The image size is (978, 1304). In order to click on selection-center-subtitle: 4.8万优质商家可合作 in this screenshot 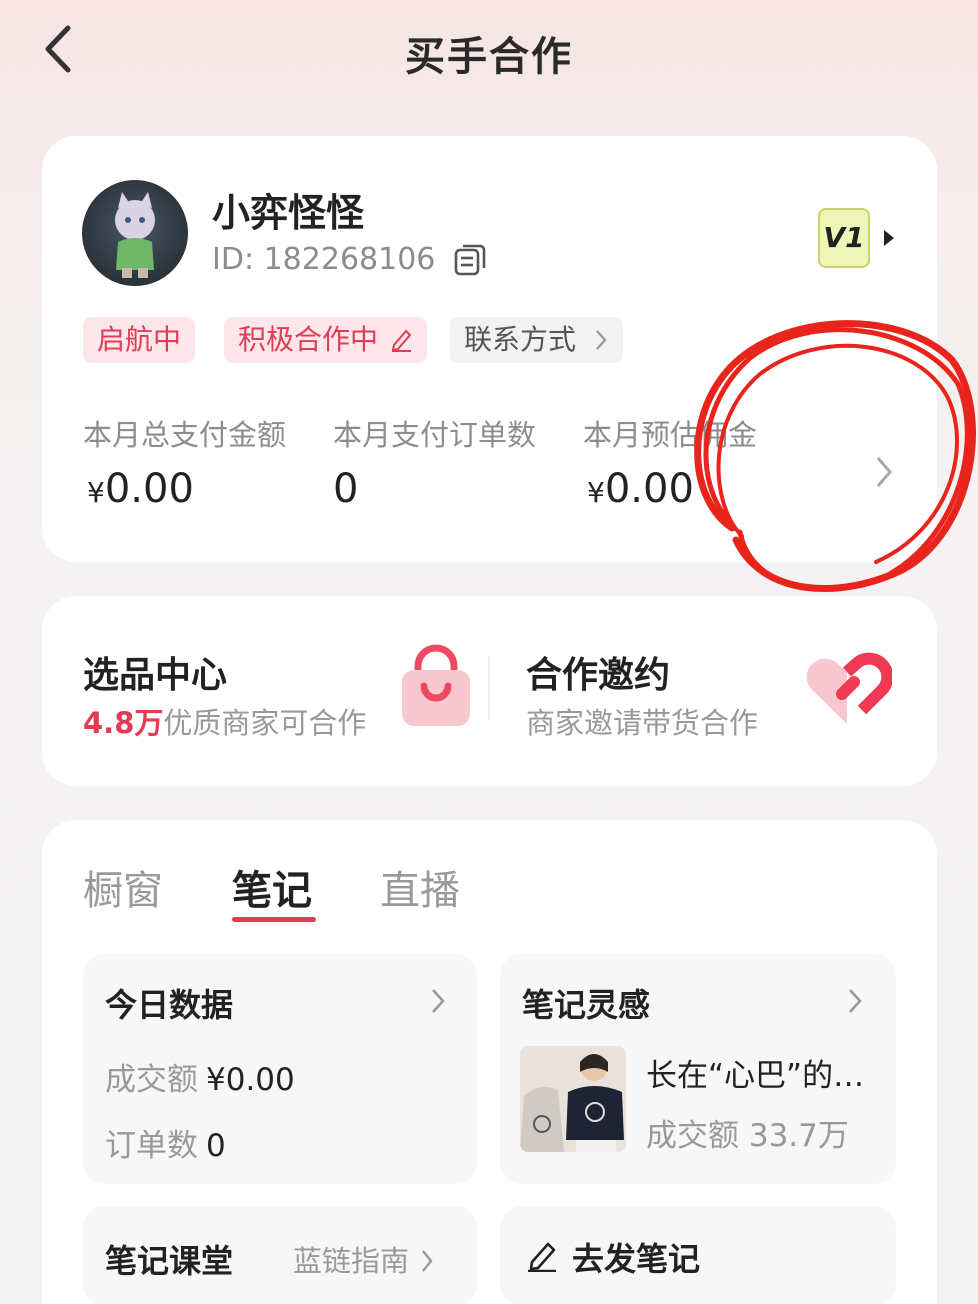, I will do `click(224, 721)`.